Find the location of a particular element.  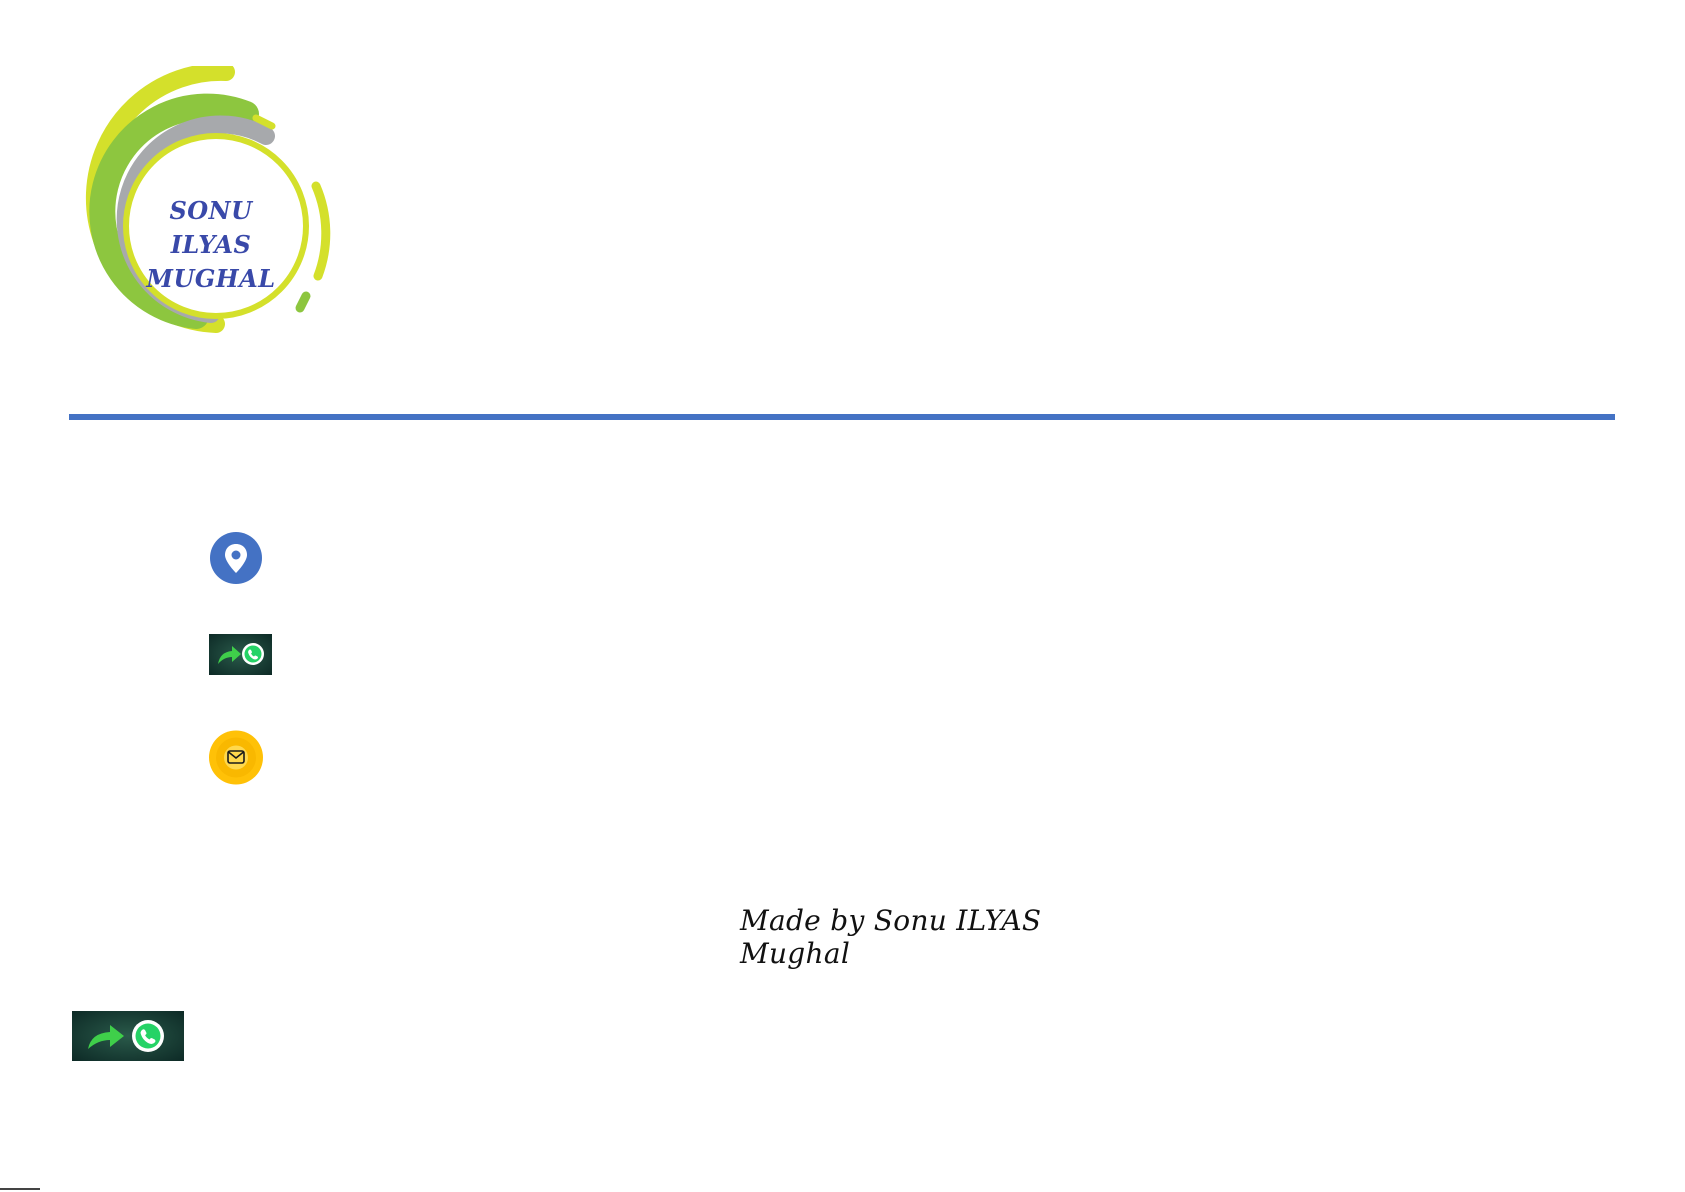

header-divider is located at coordinates (842, 417).